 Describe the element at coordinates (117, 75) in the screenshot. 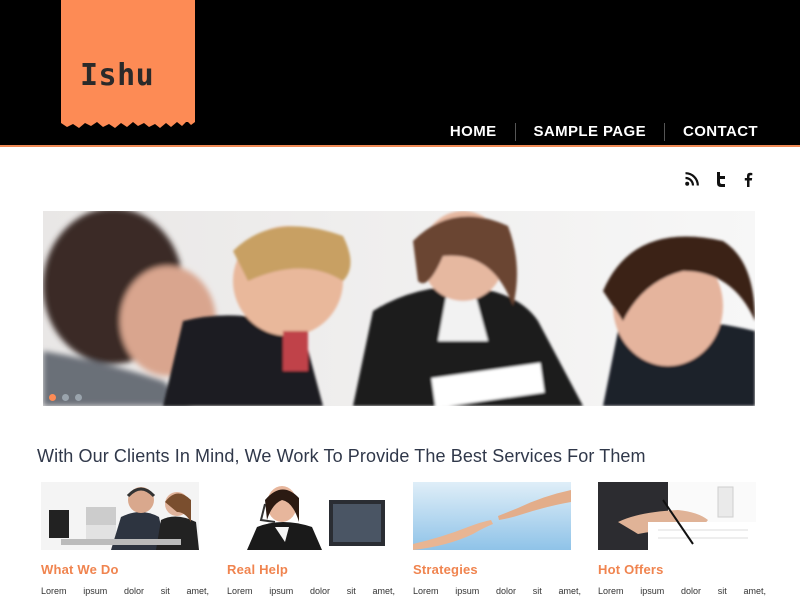

I see `site-logo: Ishu` at that location.